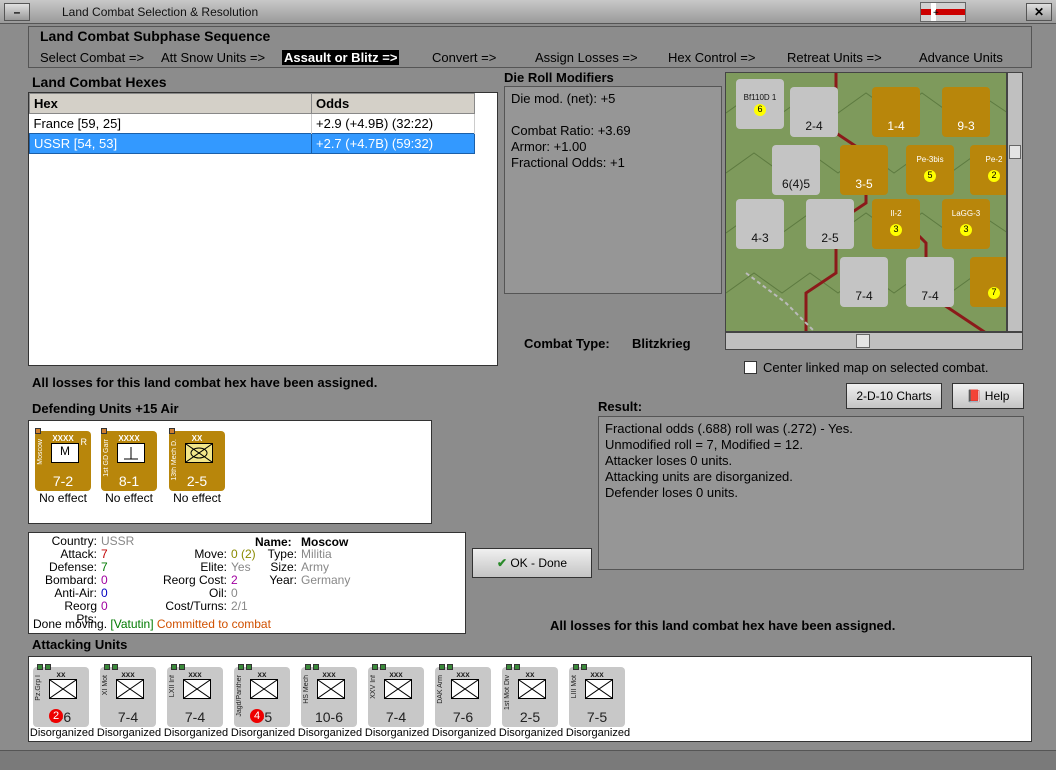 The width and height of the screenshot is (1056, 770). What do you see at coordinates (750, 367) in the screenshot?
I see `center-map-checkbox` at bounding box center [750, 367].